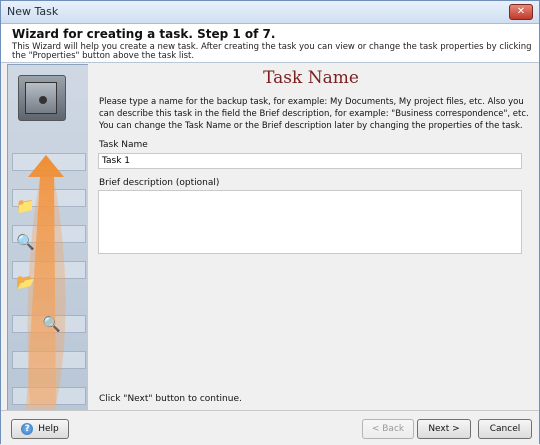  What do you see at coordinates (388, 429) in the screenshot?
I see `back-button: < Back` at bounding box center [388, 429].